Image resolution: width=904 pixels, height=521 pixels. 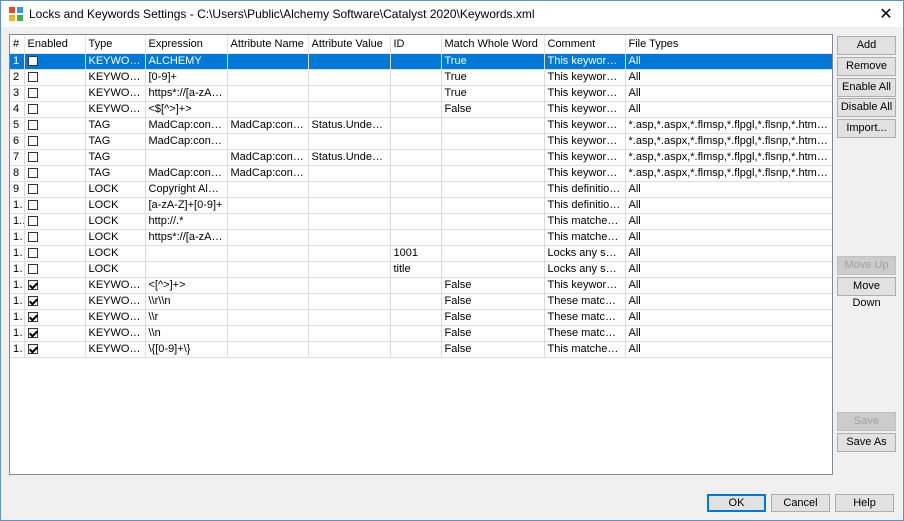 What do you see at coordinates (17, 349) in the screenshot?
I see `cell-num: 19` at bounding box center [17, 349].